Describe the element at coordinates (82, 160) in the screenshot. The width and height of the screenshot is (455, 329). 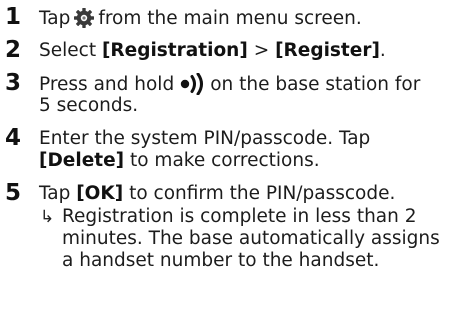
I see `delete-key-label: [Delete]` at that location.